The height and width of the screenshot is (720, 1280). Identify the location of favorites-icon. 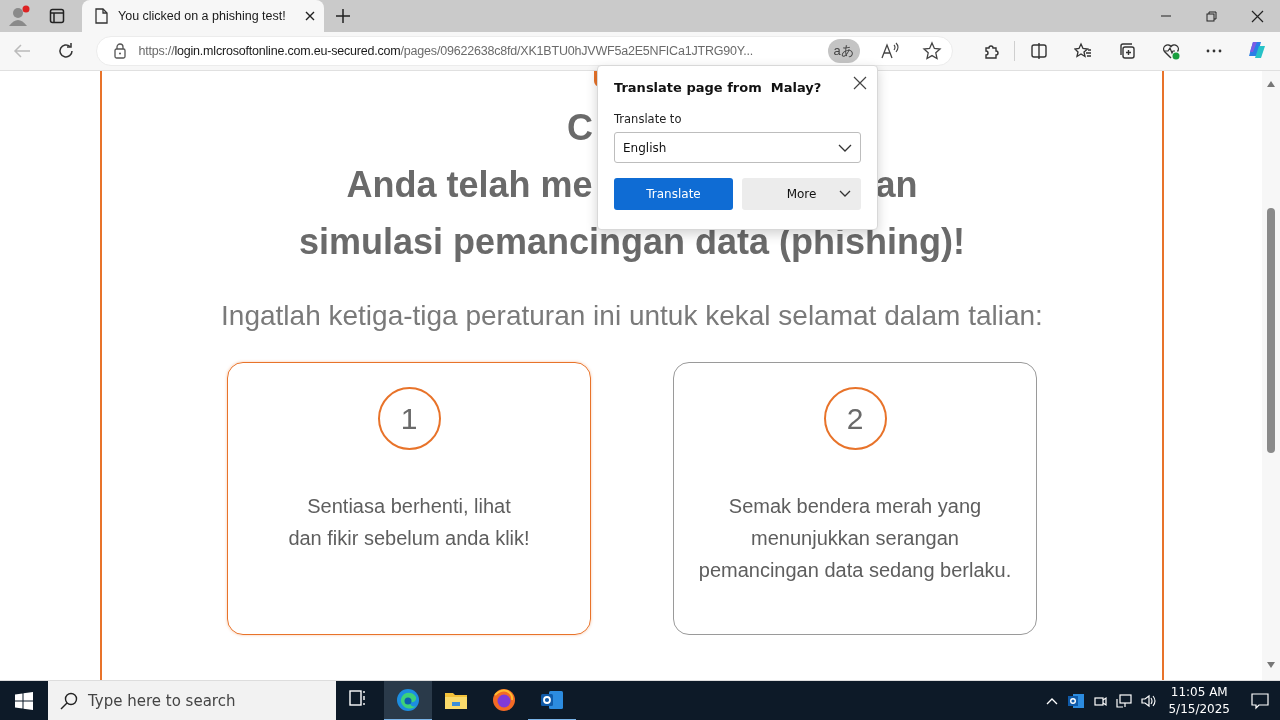
(1083, 51).